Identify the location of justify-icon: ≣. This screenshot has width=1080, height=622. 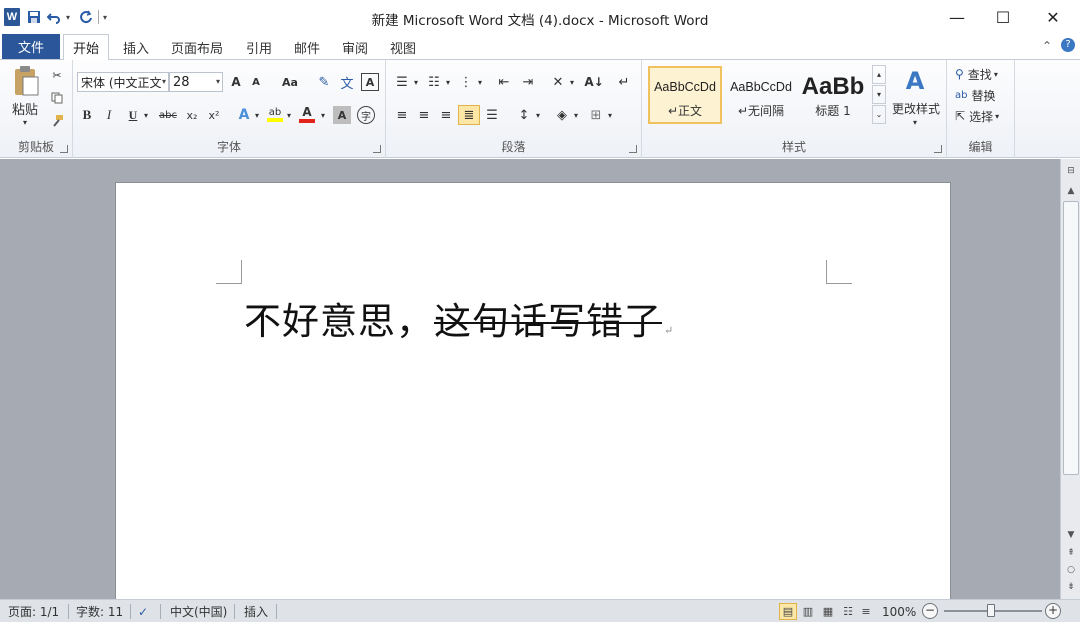
(469, 115).